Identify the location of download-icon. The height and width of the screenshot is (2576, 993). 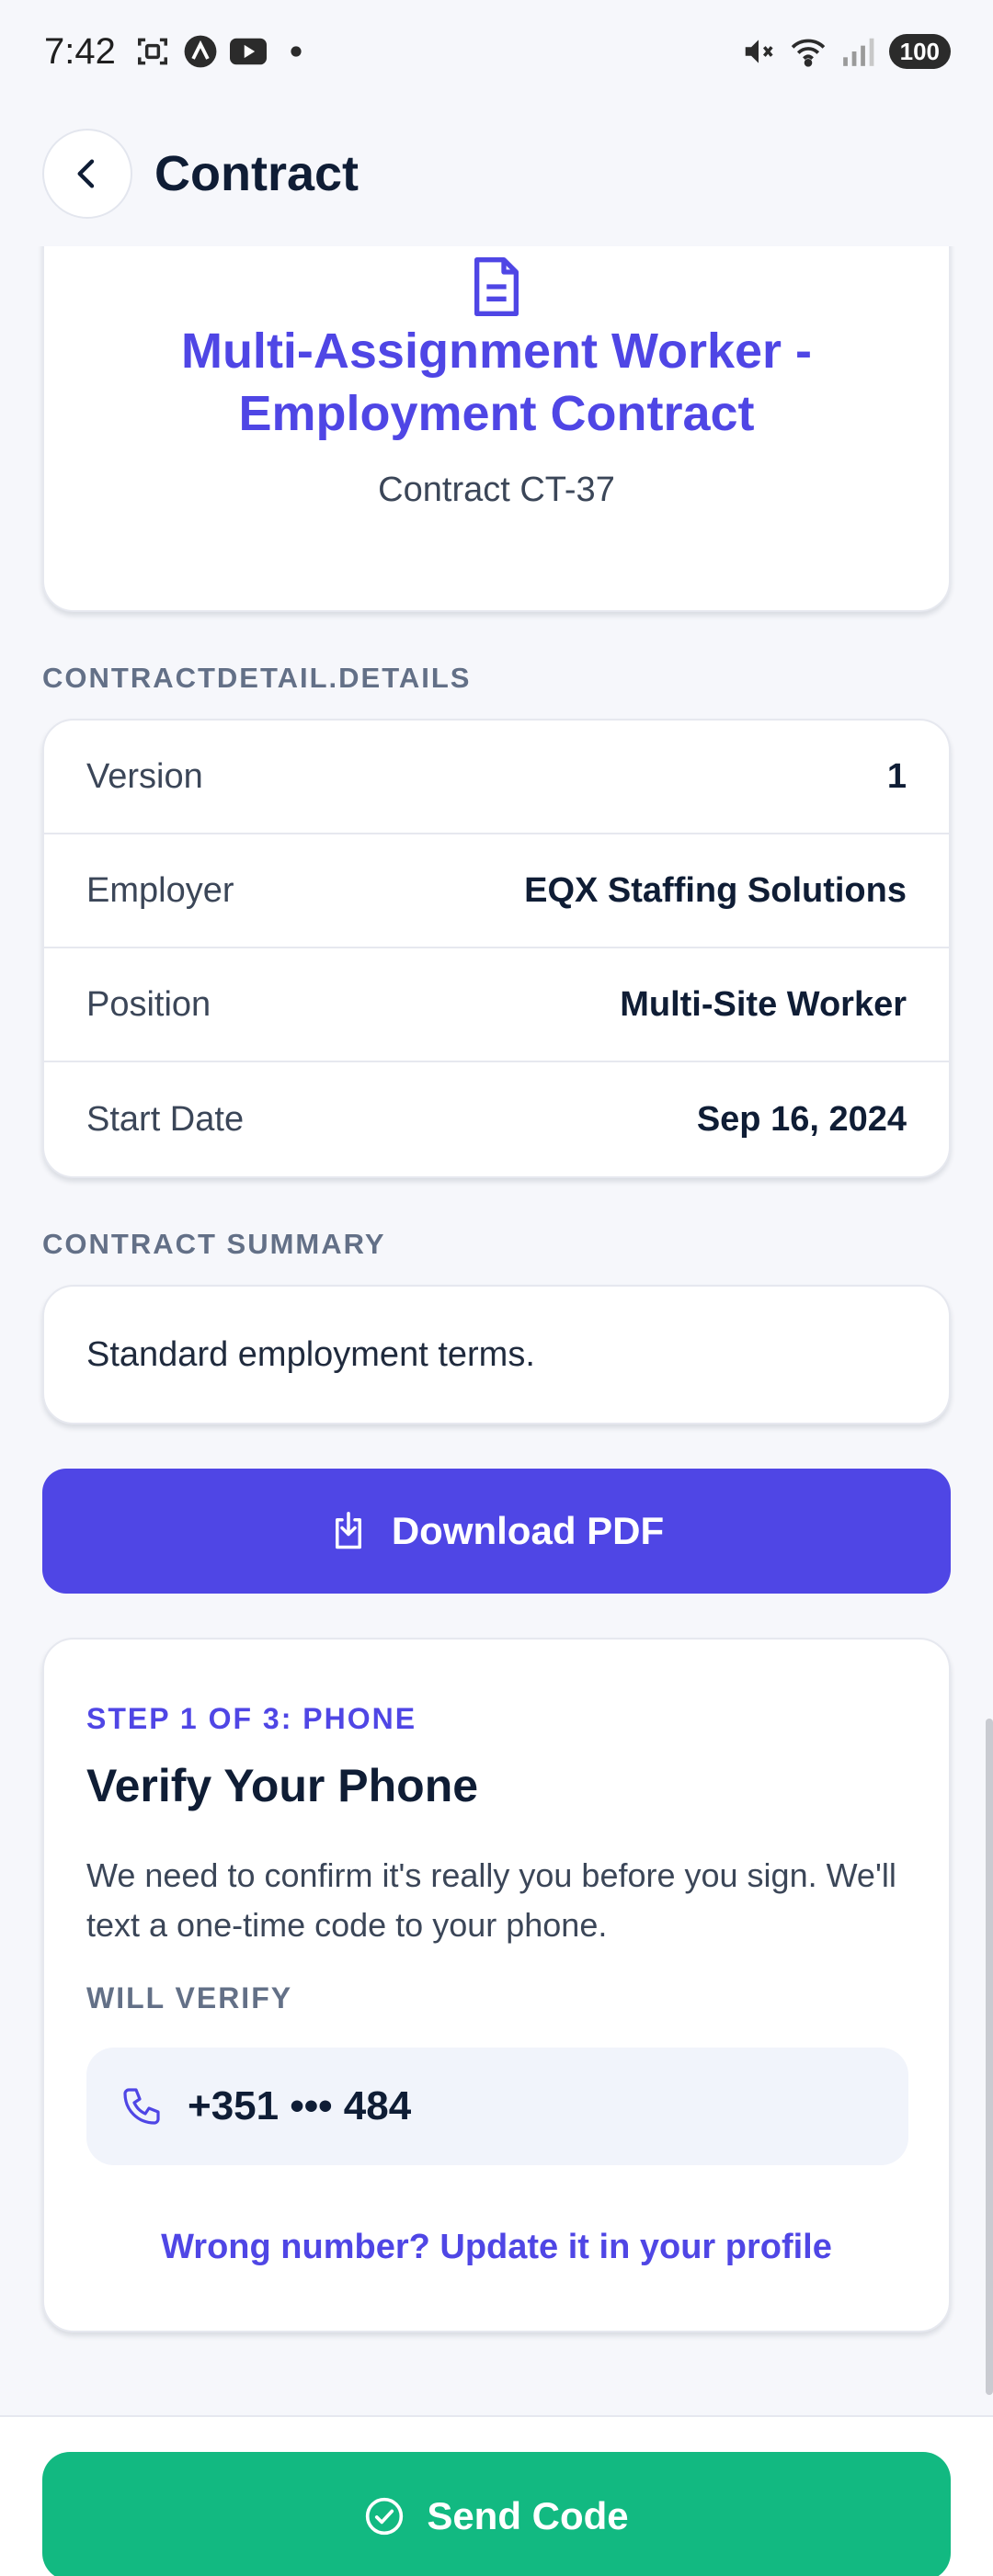
(348, 1530).